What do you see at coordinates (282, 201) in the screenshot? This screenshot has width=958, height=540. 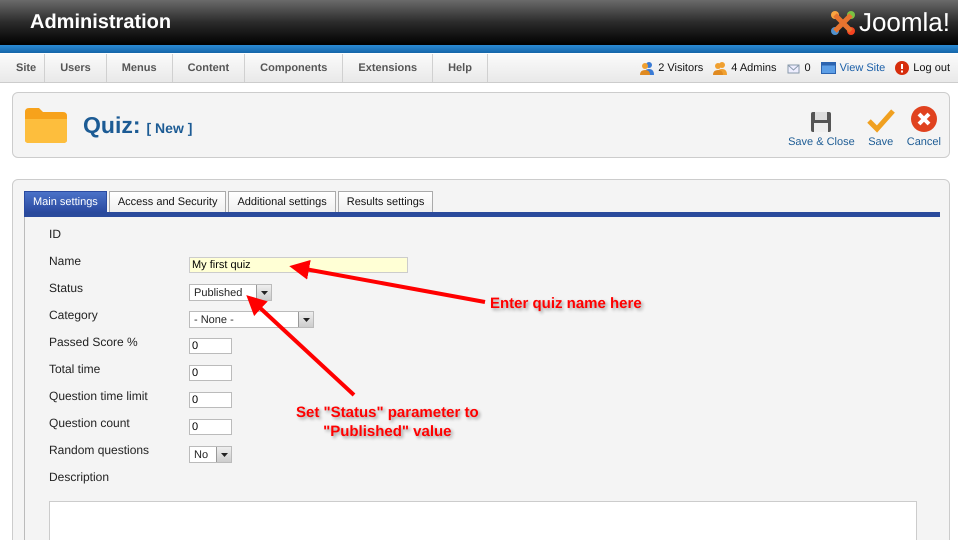 I see `tab: Additional settings` at bounding box center [282, 201].